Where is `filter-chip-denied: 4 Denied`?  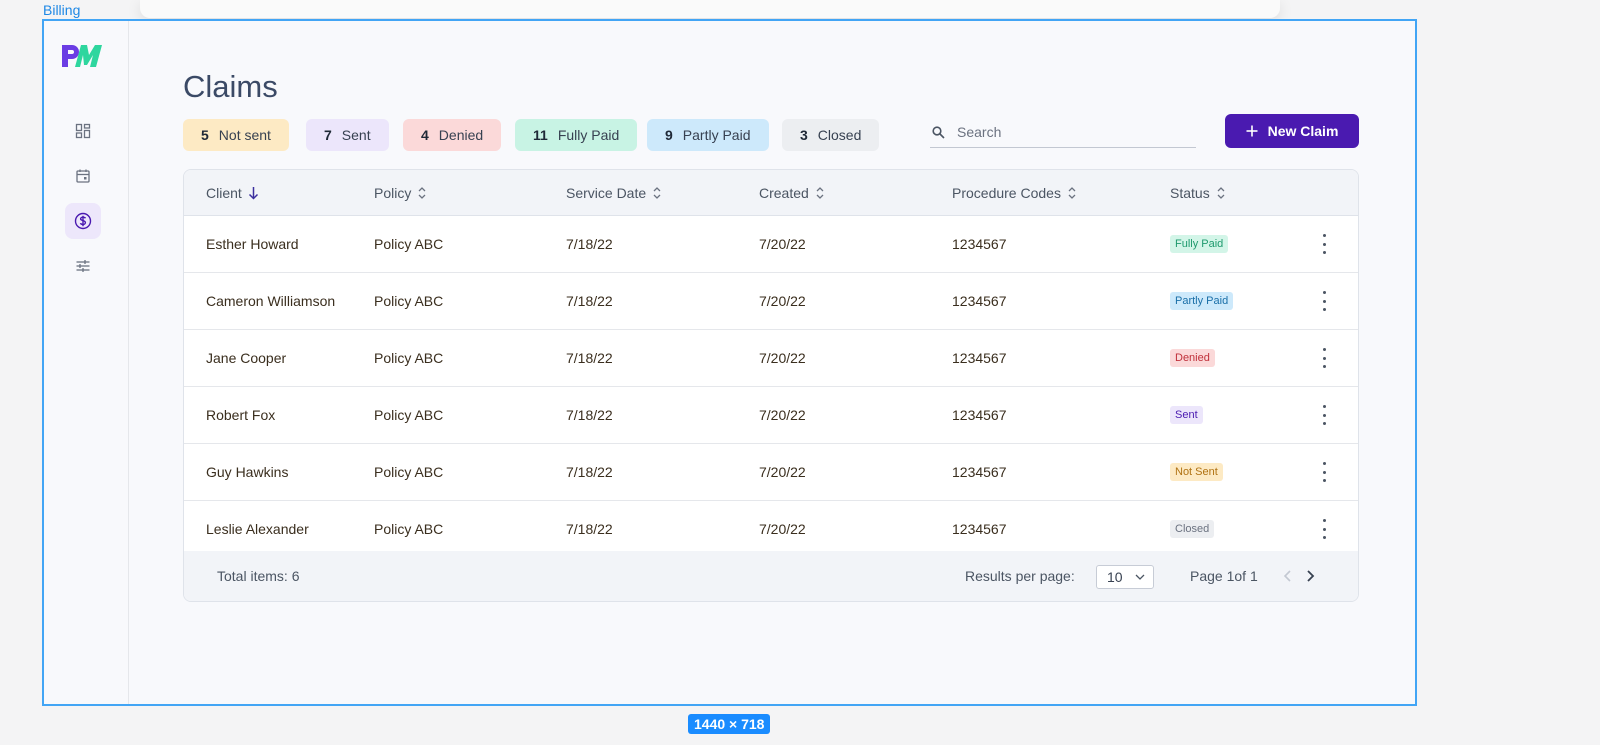 filter-chip-denied: 4 Denied is located at coordinates (452, 135).